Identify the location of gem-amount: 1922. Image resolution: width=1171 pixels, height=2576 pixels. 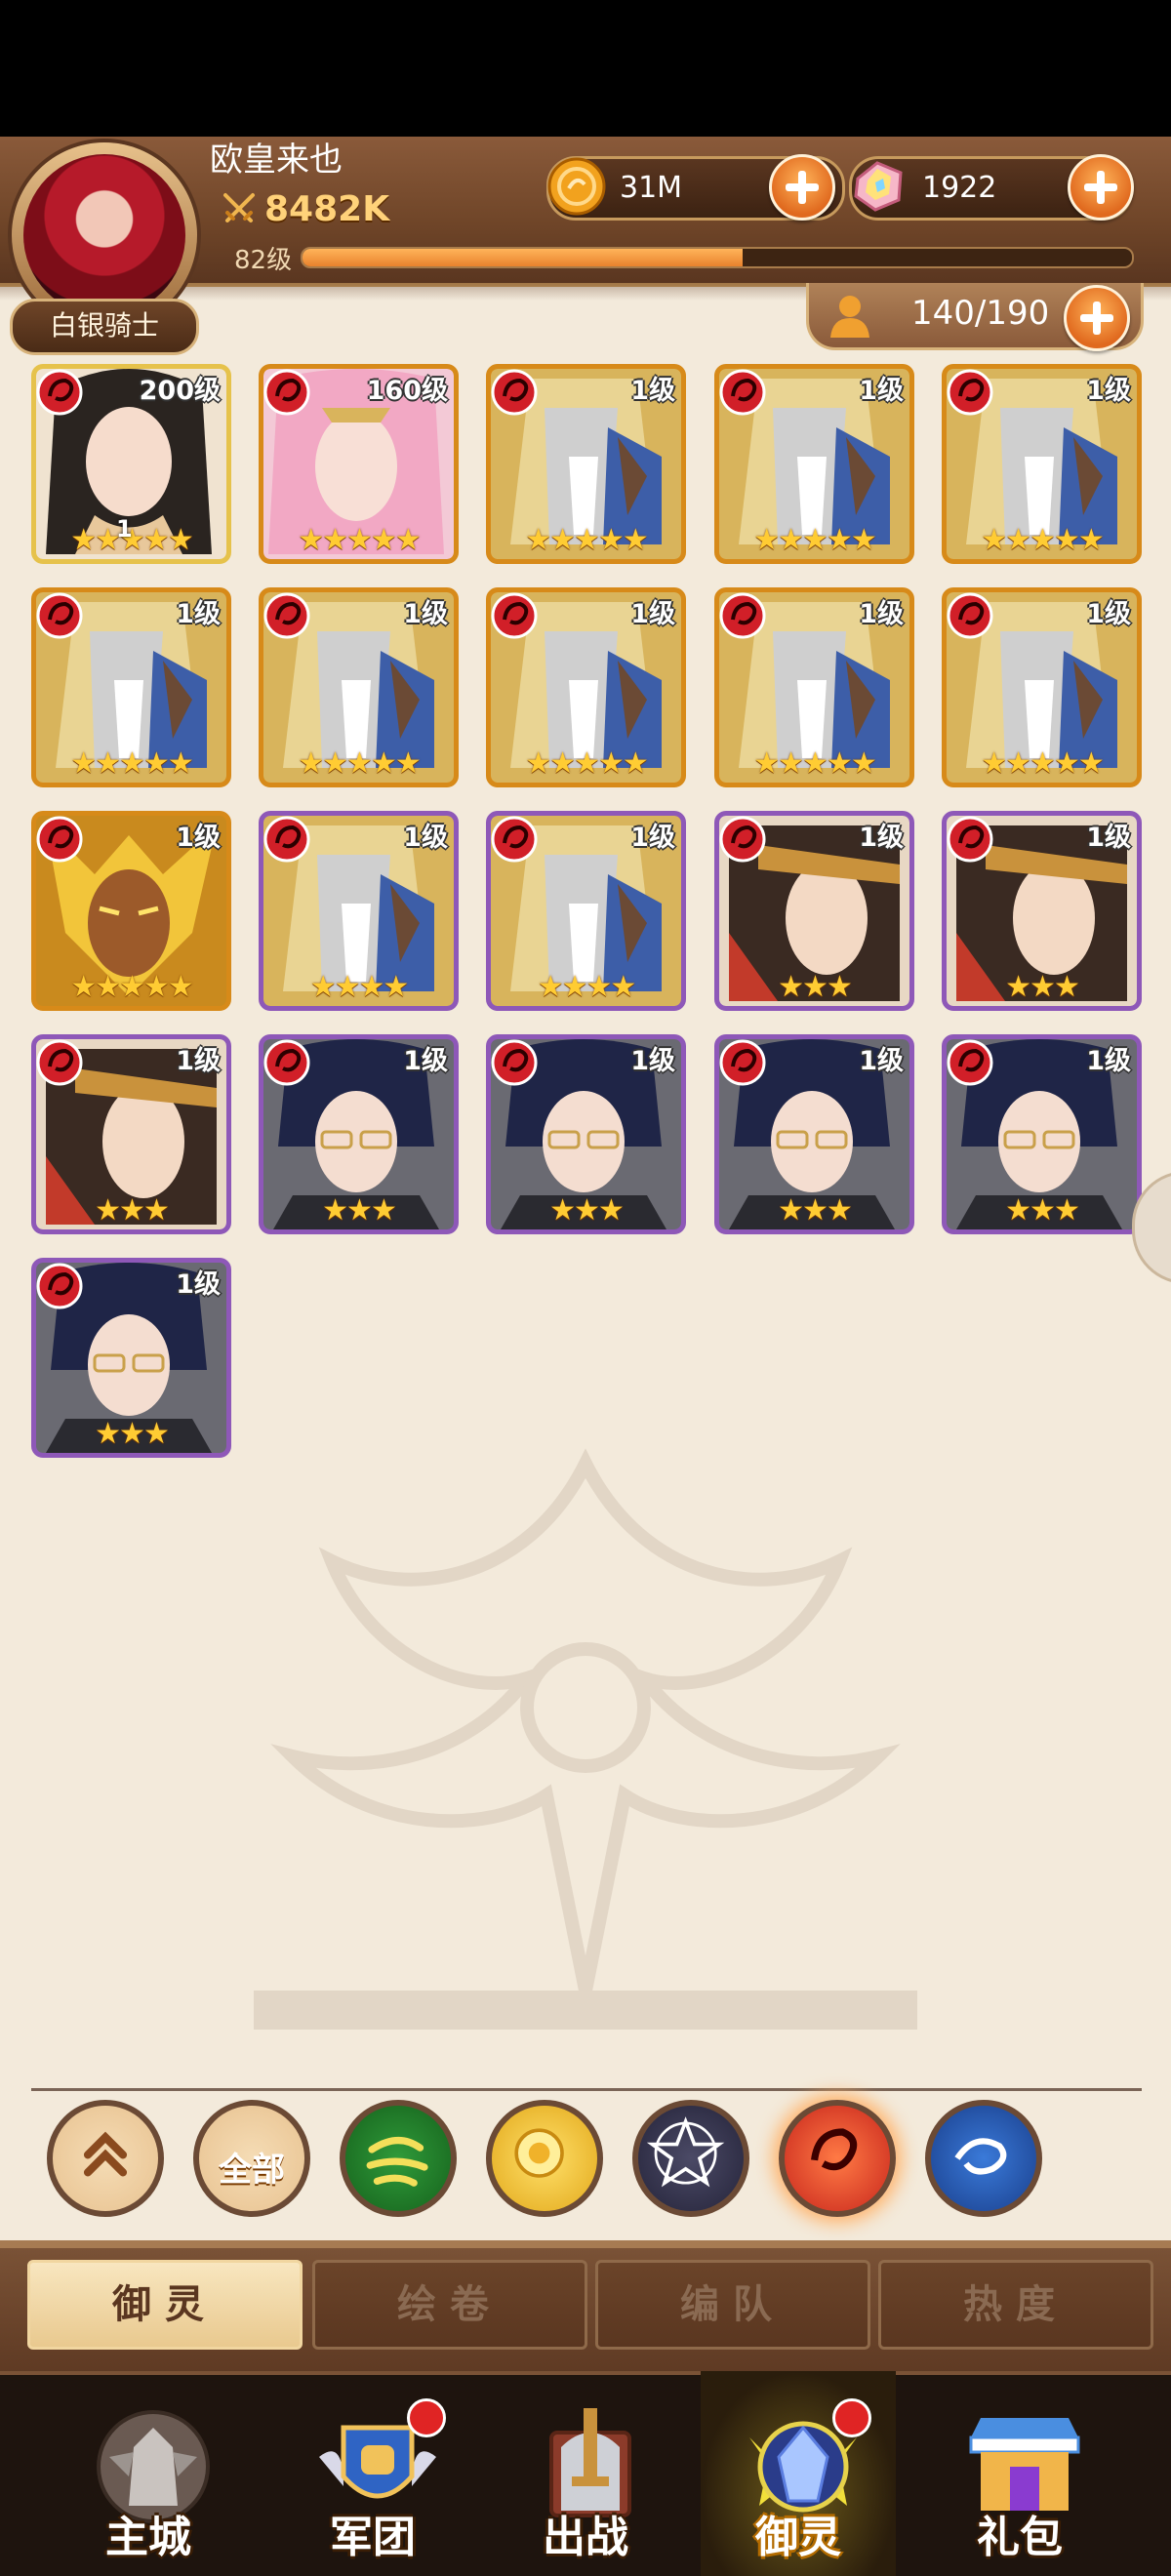
(959, 188).